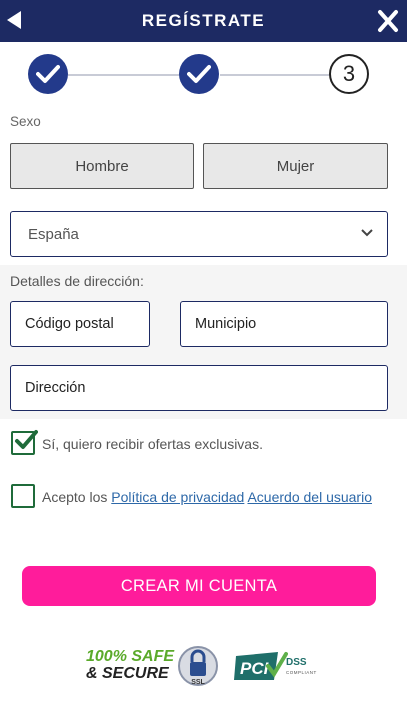 This screenshot has height=701, width=407. I want to click on address-label: Detalles de dirección:, so click(77, 281).